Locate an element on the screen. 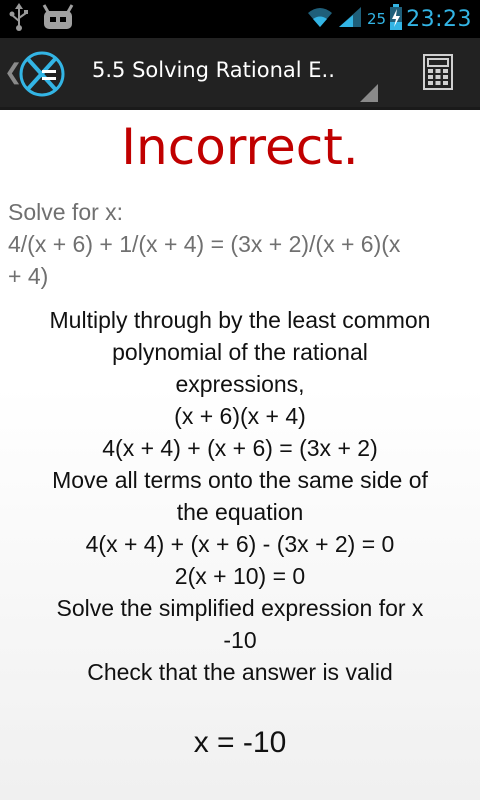  page-title: 5.5 Solving Rational E.. is located at coordinates (213, 70).